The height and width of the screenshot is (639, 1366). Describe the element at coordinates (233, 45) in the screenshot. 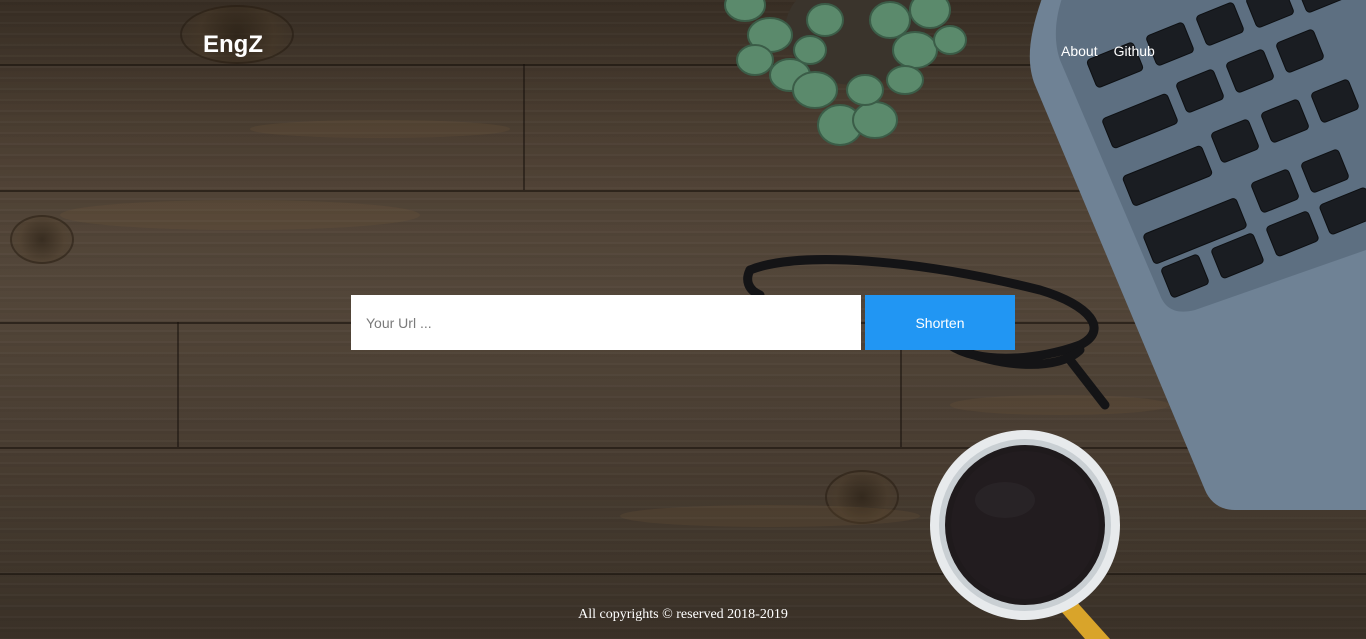

I see `brand-logo: EngZ` at that location.